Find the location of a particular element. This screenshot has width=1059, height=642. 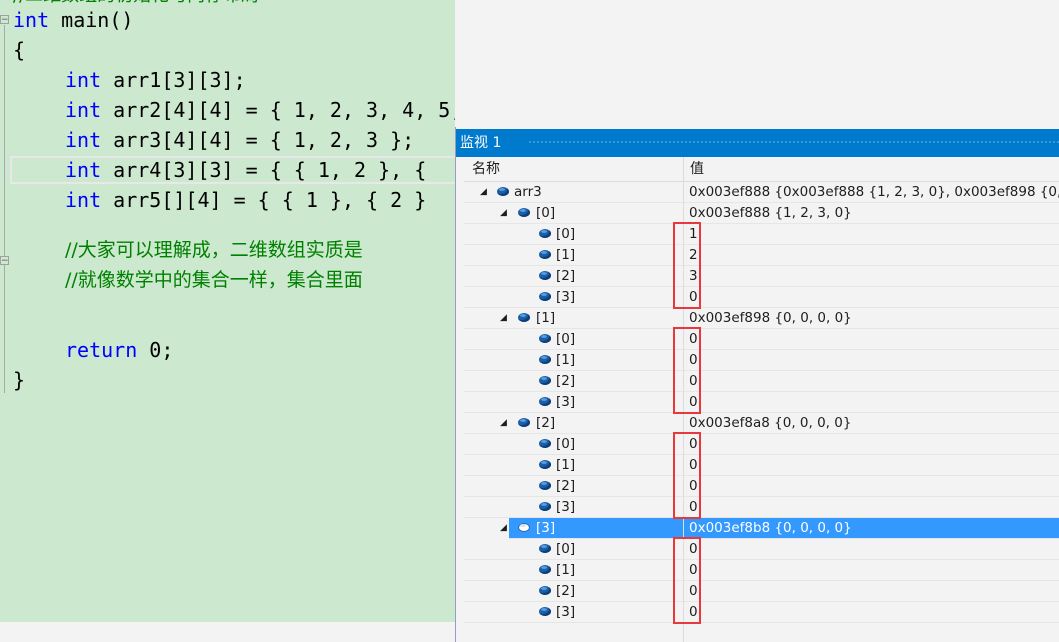

code-line: int arr1[3][3]; is located at coordinates (155, 80).